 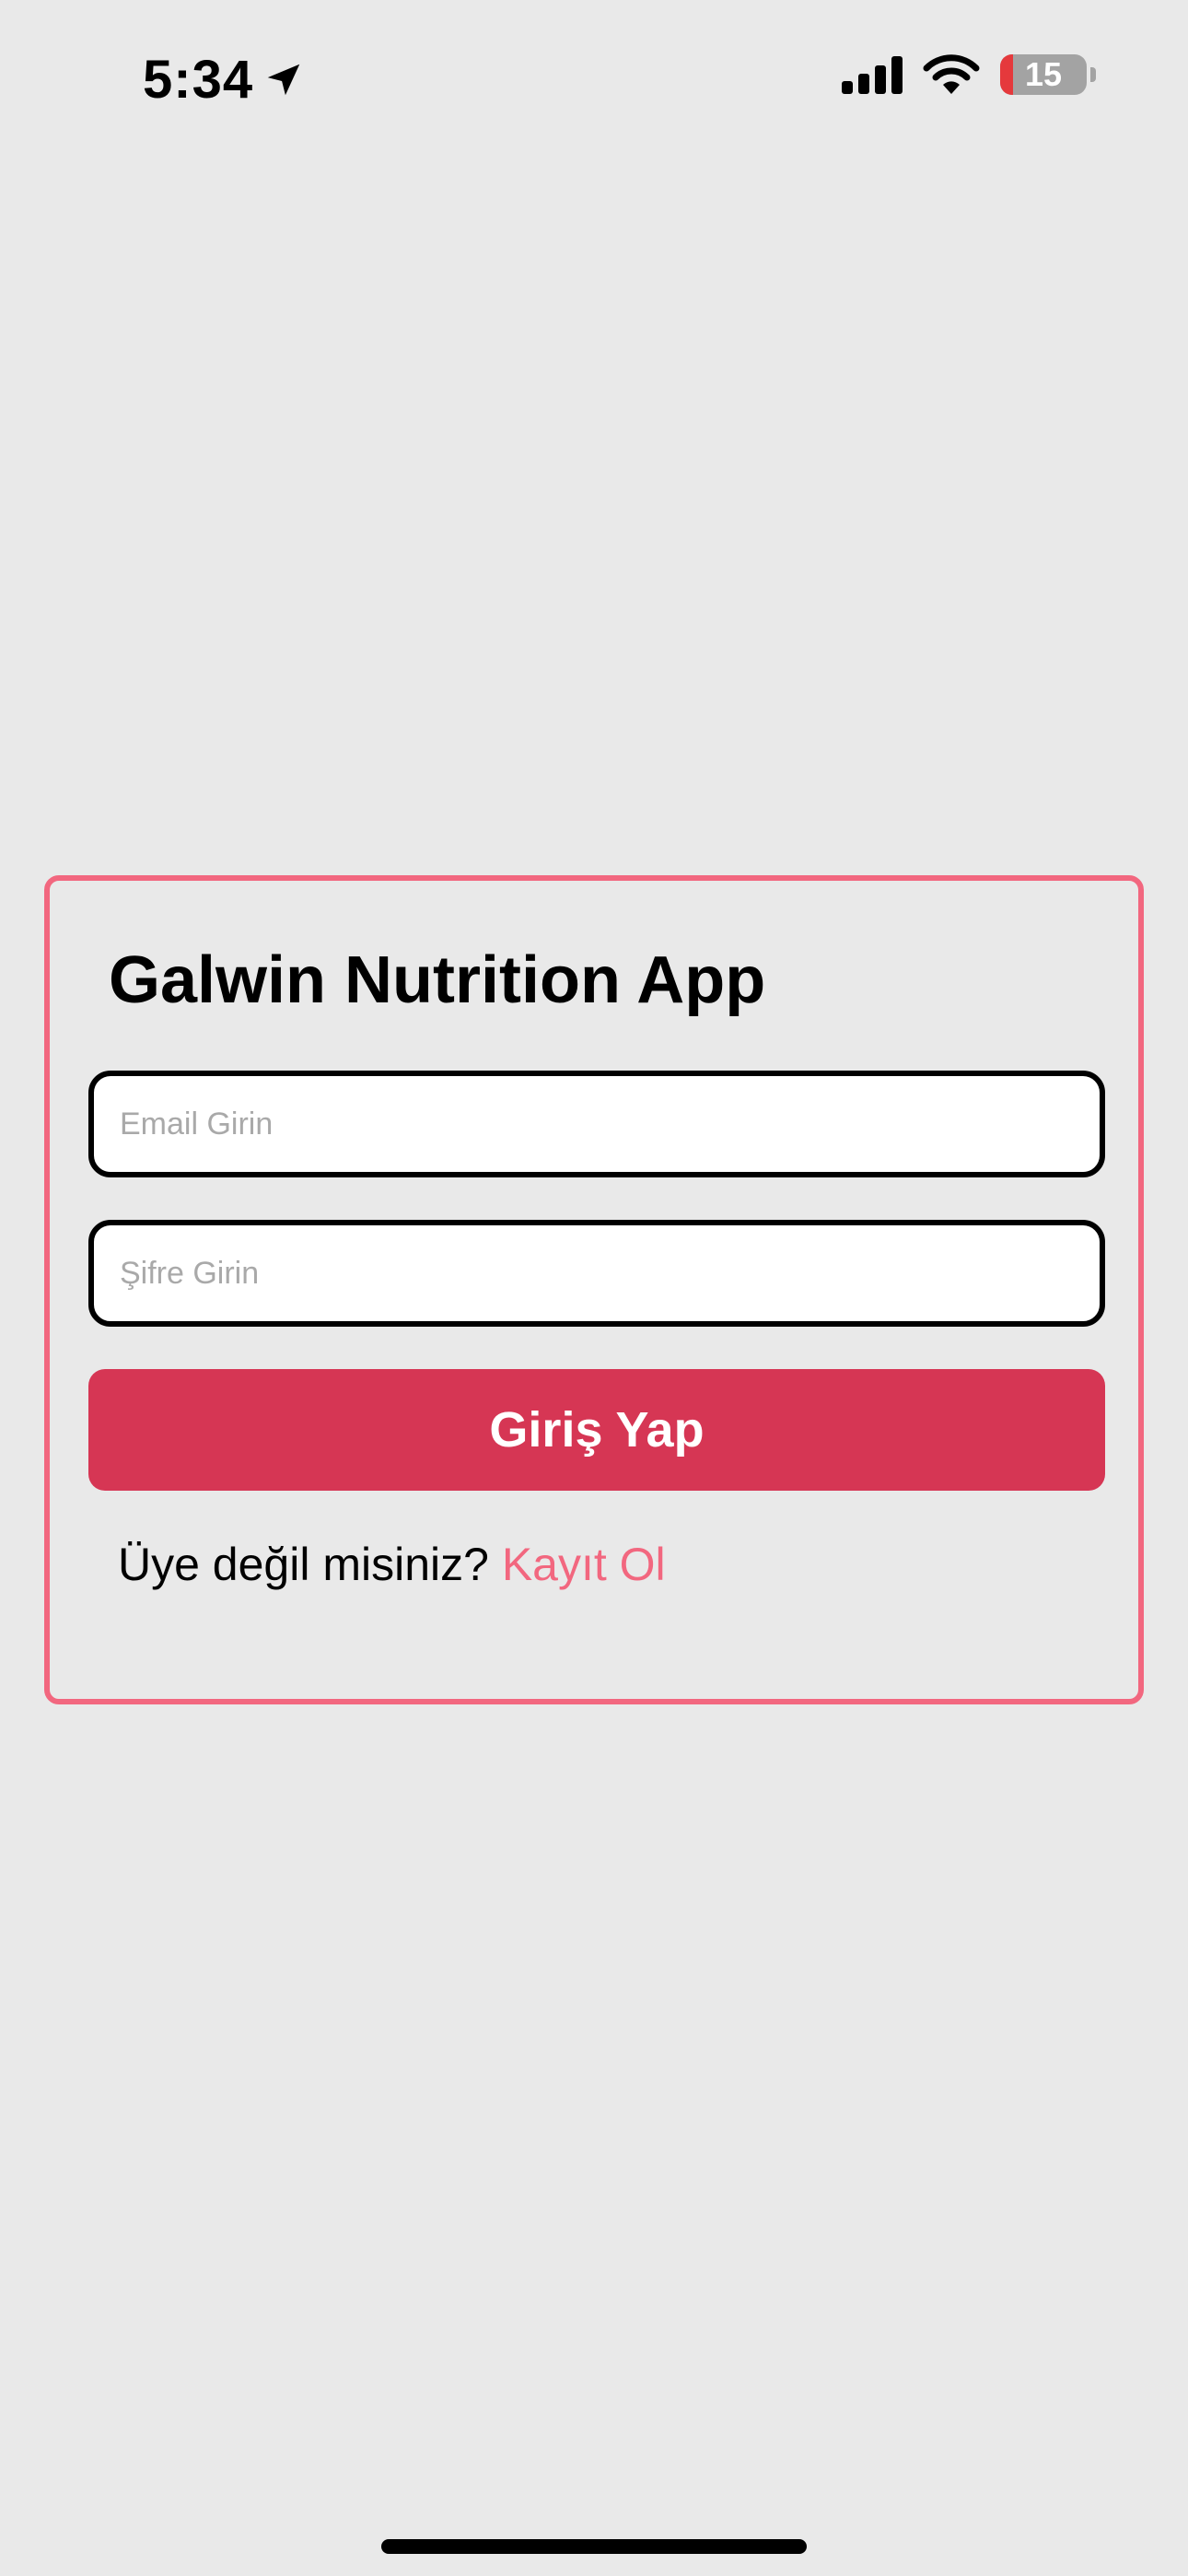 What do you see at coordinates (437, 980) in the screenshot?
I see `app-title: Galwin Nutrition App` at bounding box center [437, 980].